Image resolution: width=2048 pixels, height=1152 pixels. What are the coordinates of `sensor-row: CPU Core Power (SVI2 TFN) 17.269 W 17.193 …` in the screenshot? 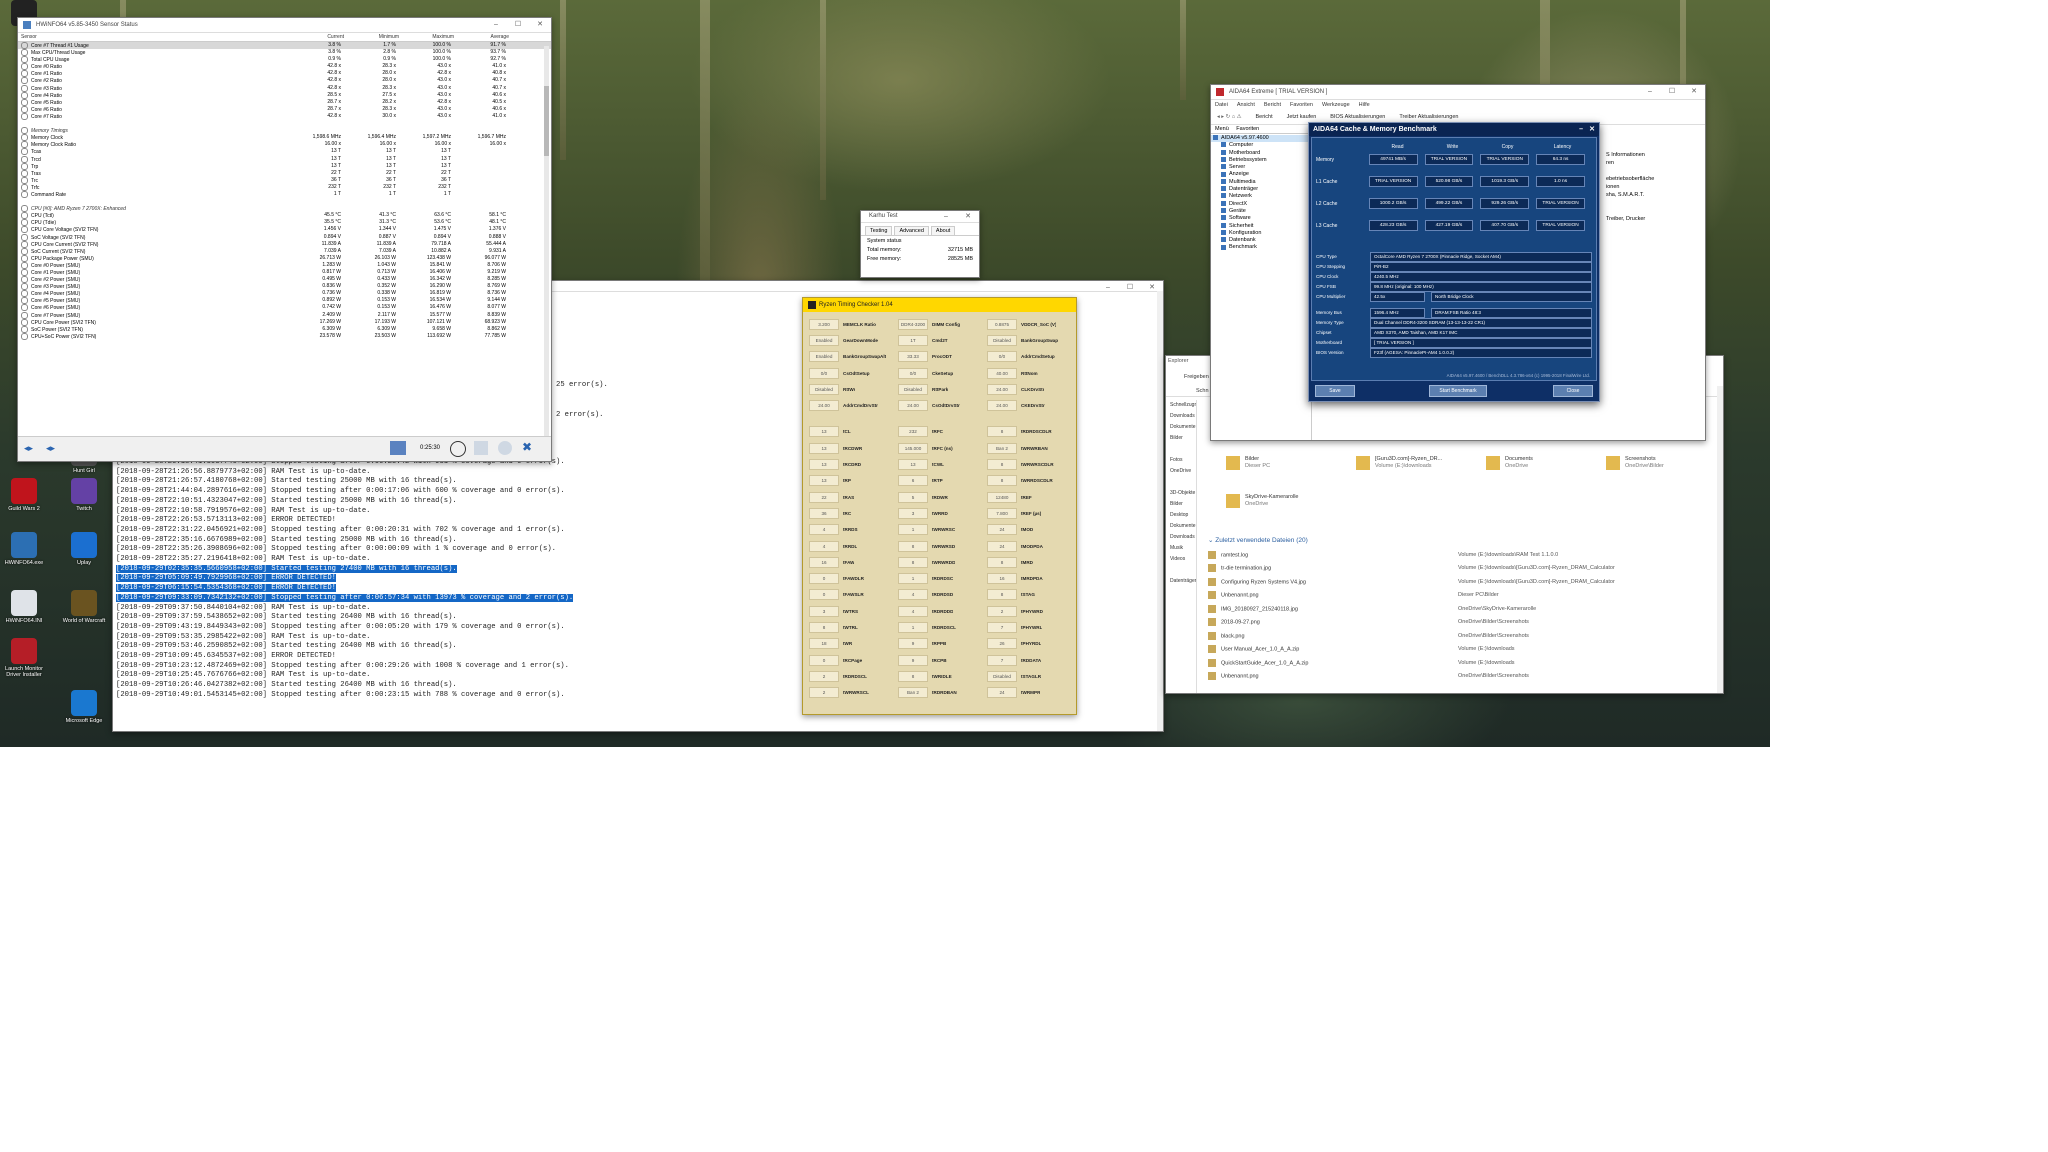 It's located at (284, 322).